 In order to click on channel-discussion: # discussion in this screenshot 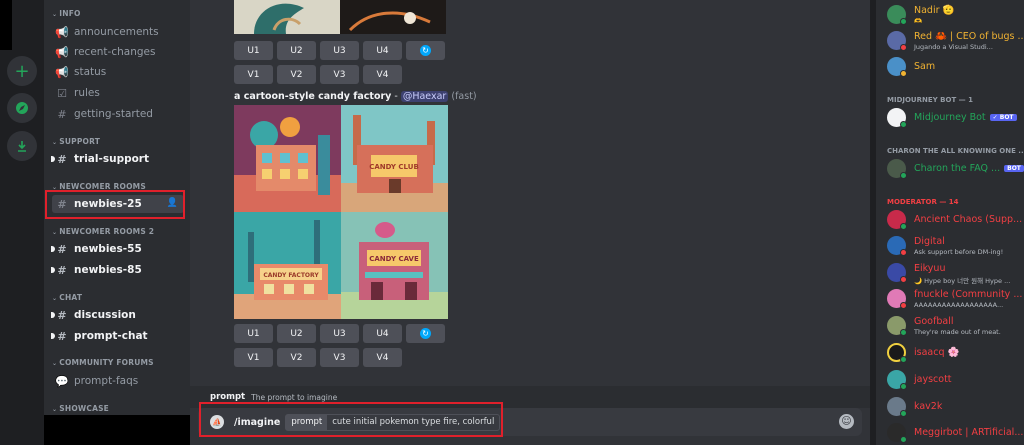, I will do `click(117, 315)`.